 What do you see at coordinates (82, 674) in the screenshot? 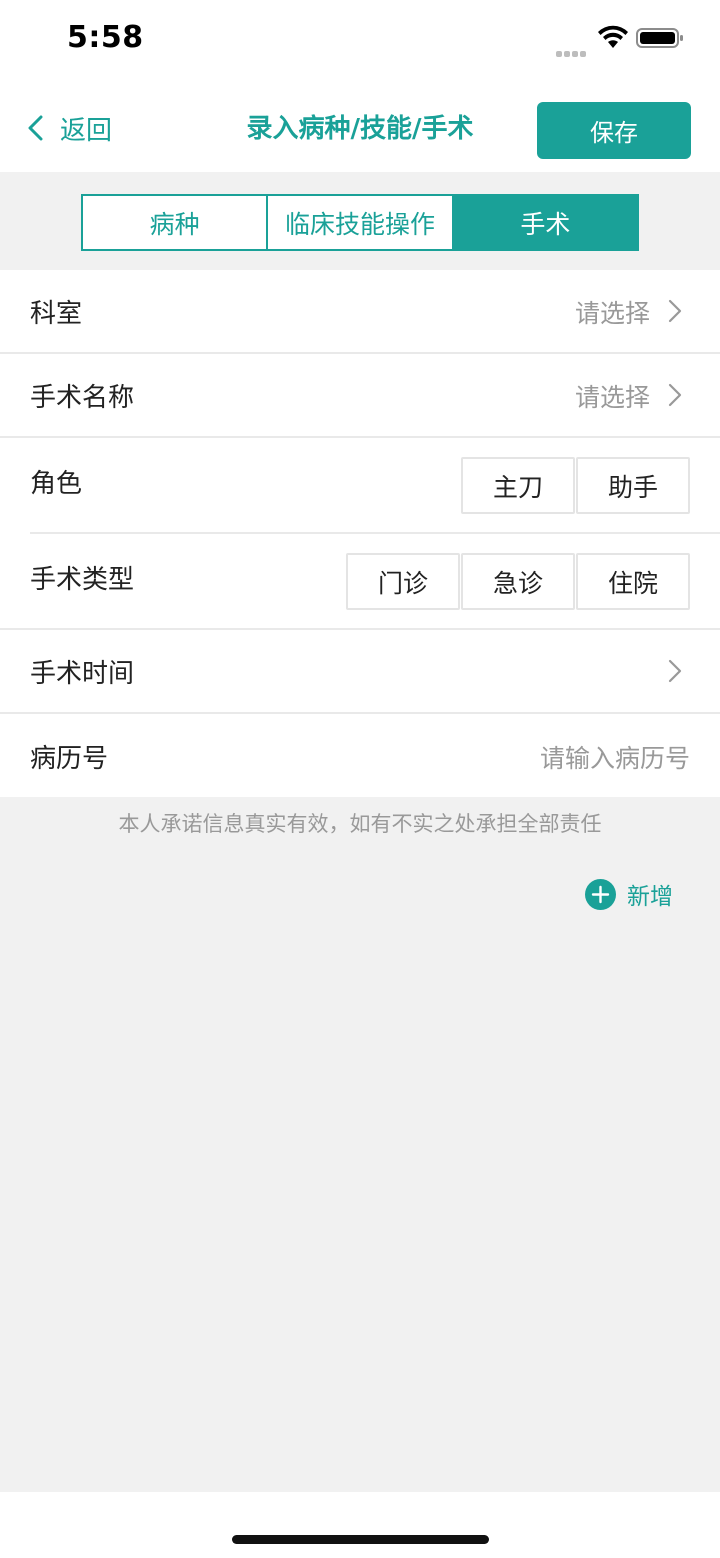
I see `surgery-time-label: 手术时间` at bounding box center [82, 674].